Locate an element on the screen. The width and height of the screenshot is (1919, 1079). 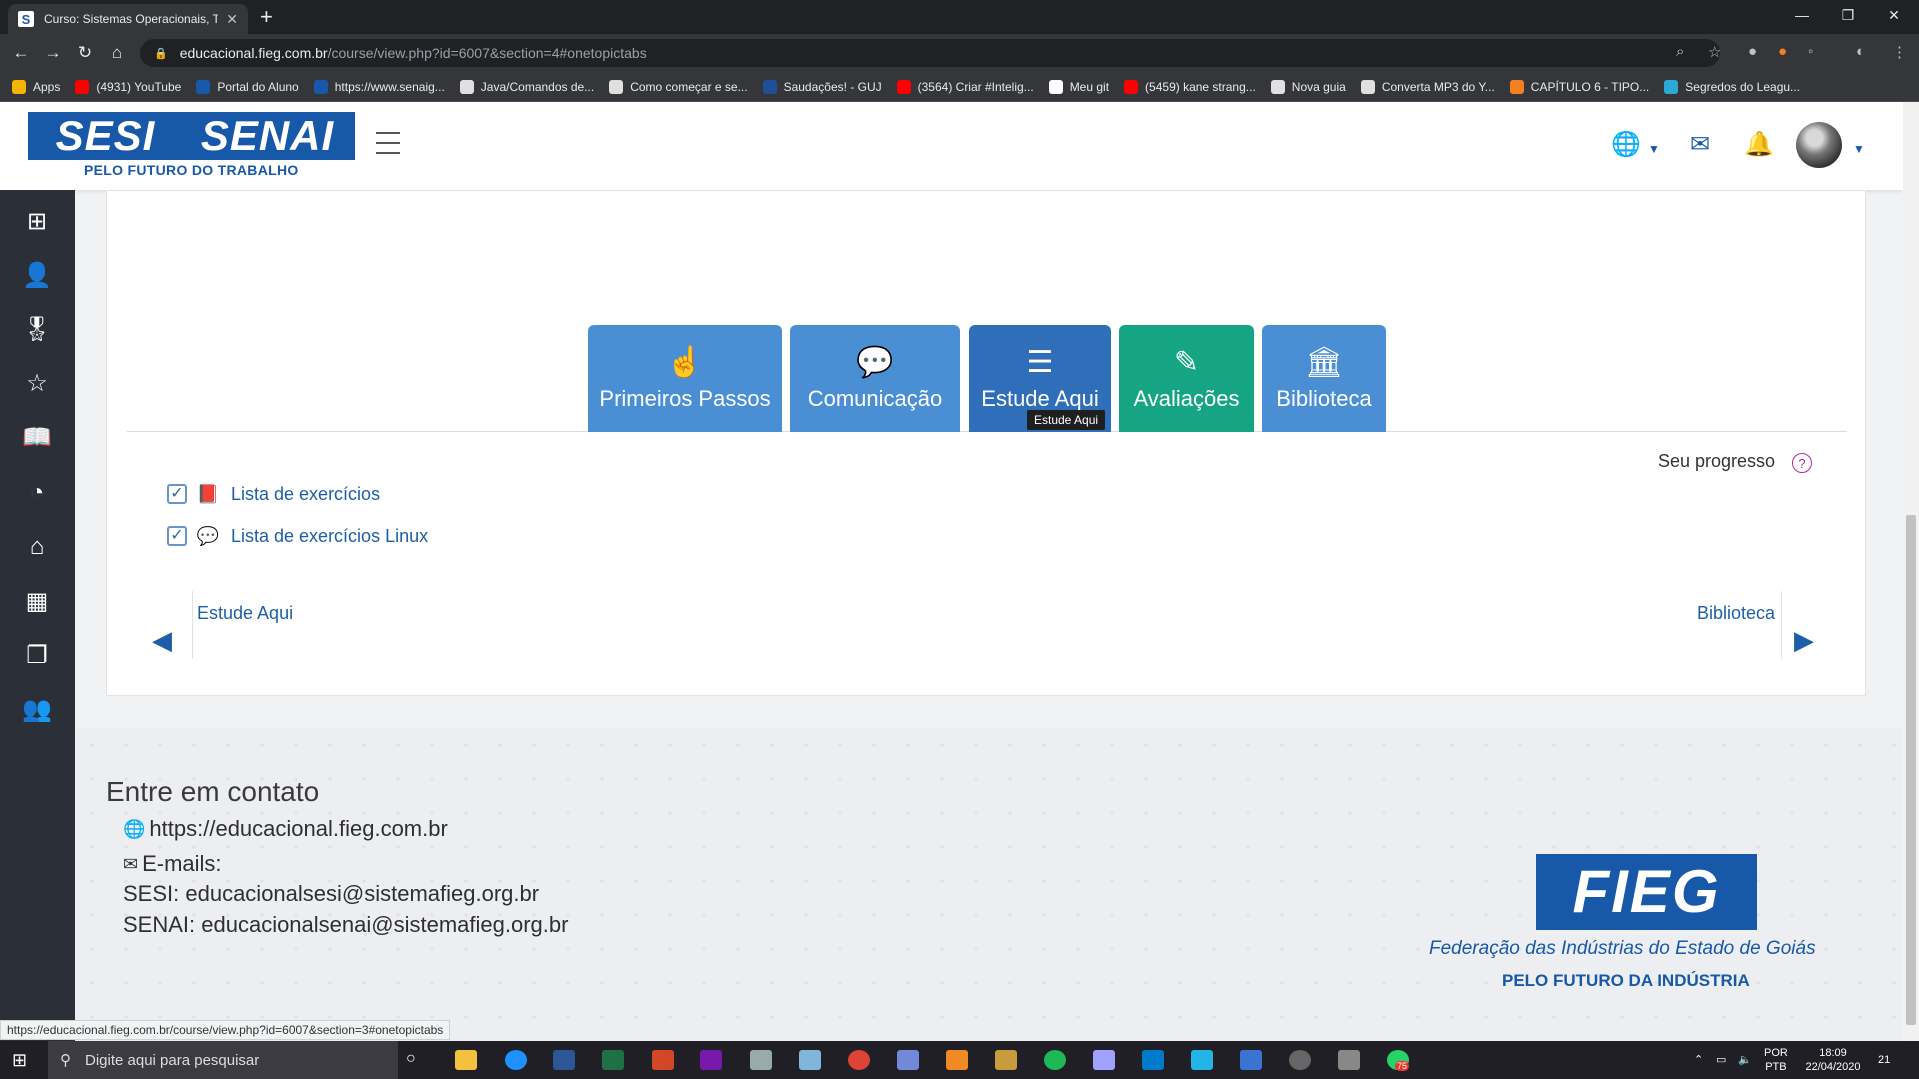
file-explorer-icon is located at coordinates (466, 1060).